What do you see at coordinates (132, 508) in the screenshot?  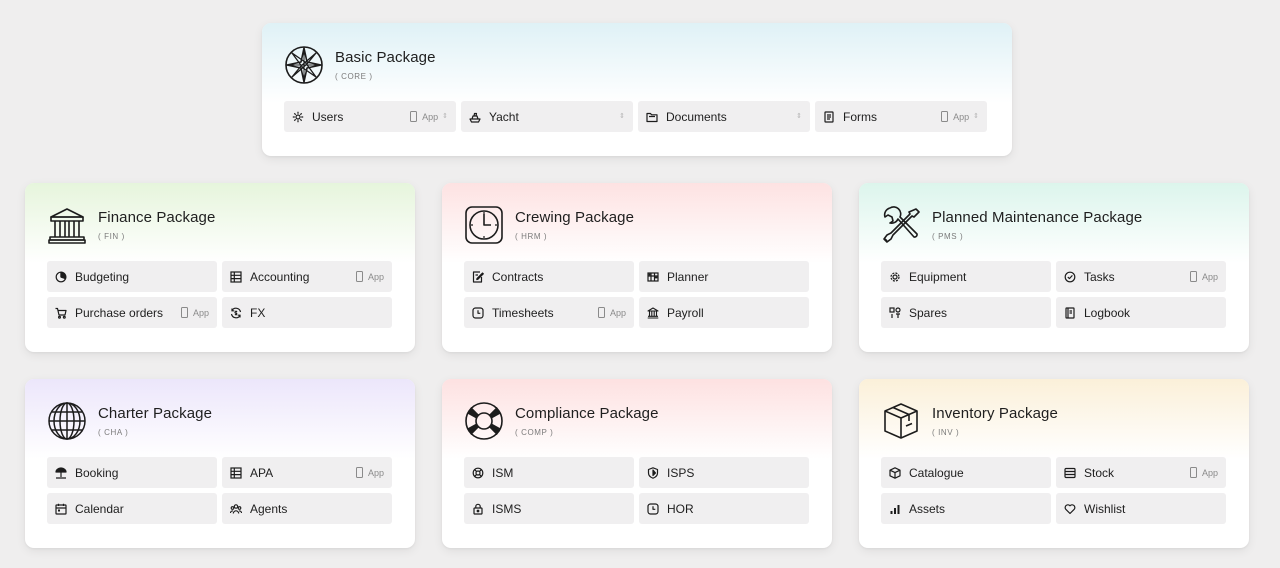 I see `module-calendar: Calendar` at bounding box center [132, 508].